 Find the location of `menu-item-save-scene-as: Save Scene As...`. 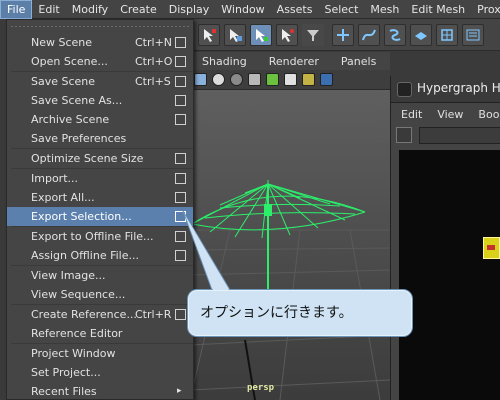

menu-item-save-scene-as: Save Scene As... is located at coordinates (100, 100).